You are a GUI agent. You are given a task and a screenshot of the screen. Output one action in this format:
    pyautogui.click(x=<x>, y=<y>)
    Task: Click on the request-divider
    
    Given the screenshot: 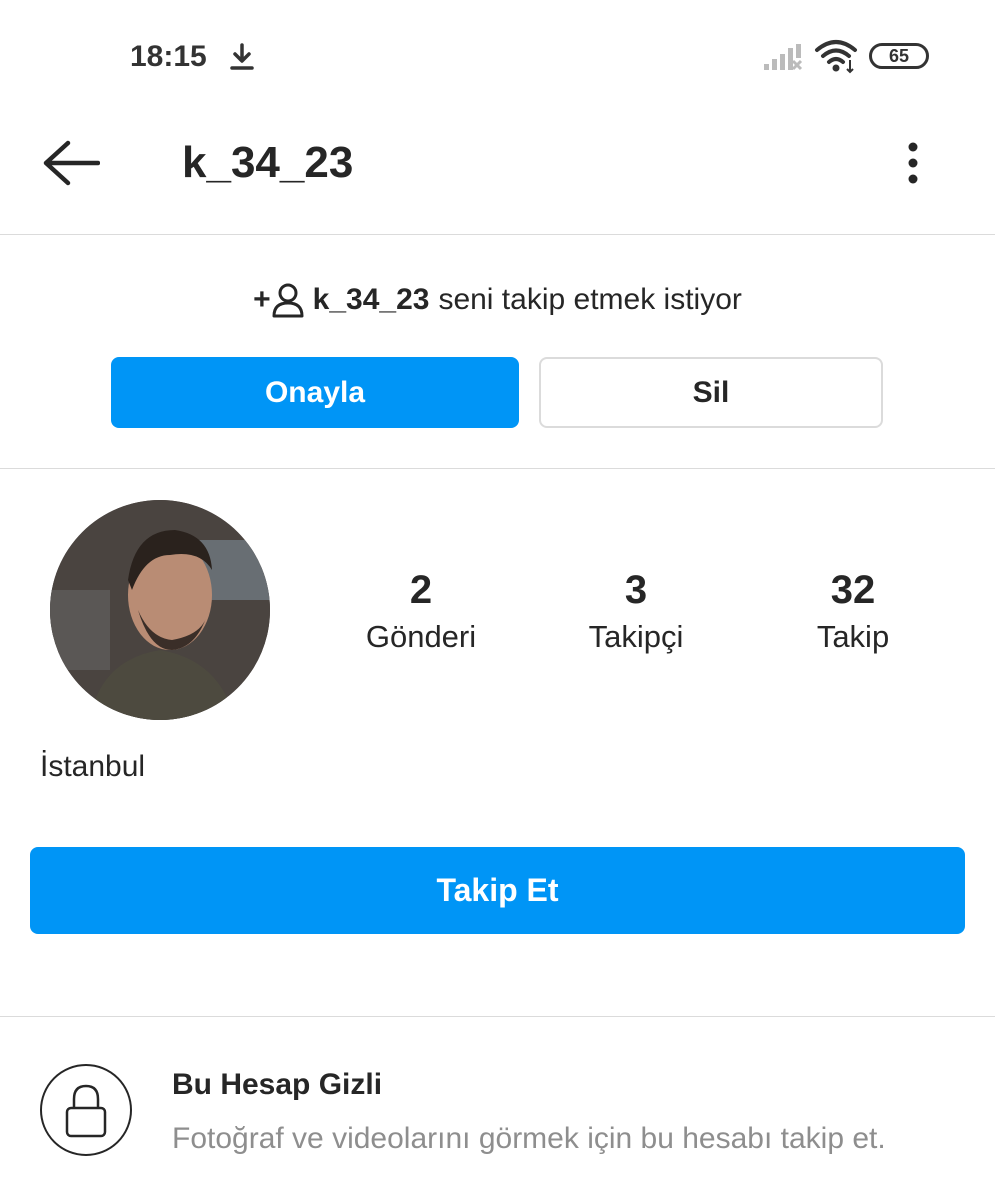 What is the action you would take?
    pyautogui.click(x=497, y=468)
    